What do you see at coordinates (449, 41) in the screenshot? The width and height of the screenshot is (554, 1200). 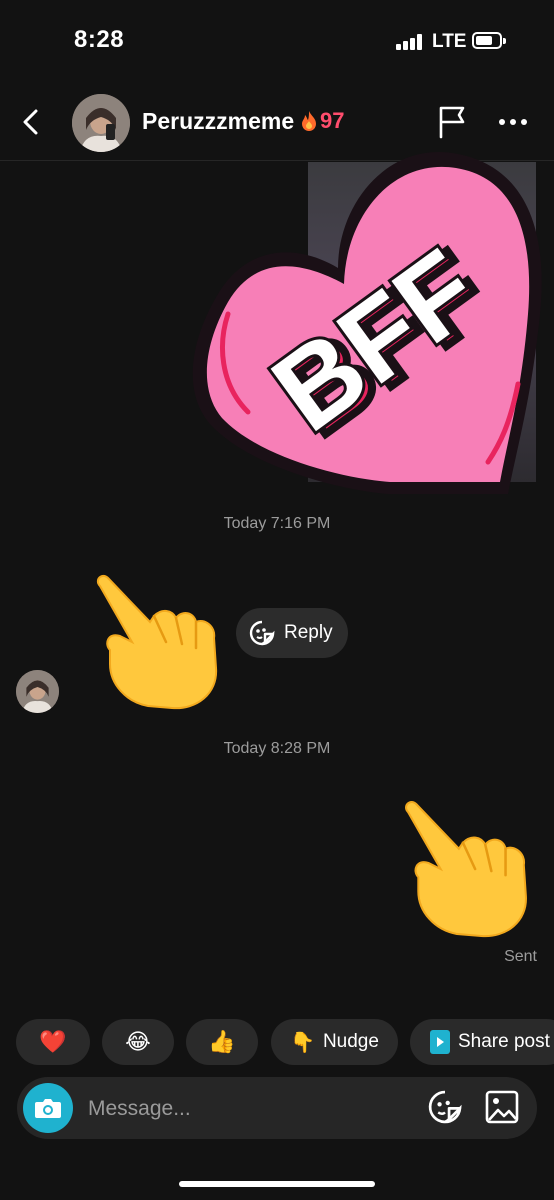 I see `network-type: LTE` at bounding box center [449, 41].